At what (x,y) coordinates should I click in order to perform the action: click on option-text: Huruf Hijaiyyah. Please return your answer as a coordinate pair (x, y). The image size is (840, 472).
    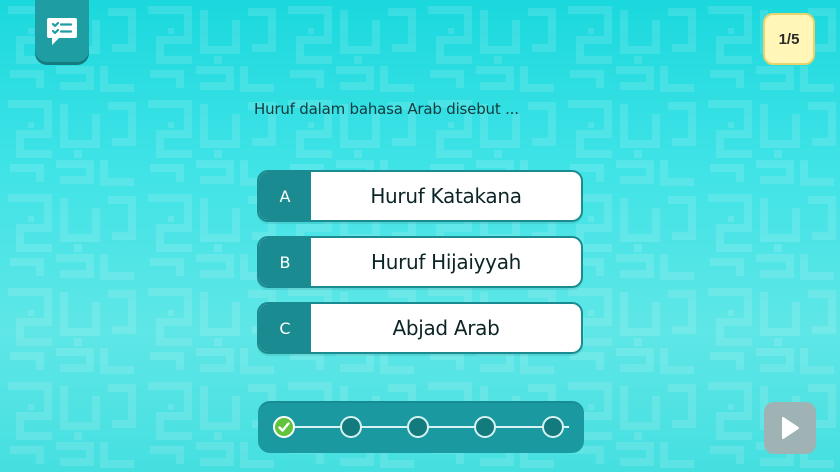
    Looking at the image, I should click on (446, 262).